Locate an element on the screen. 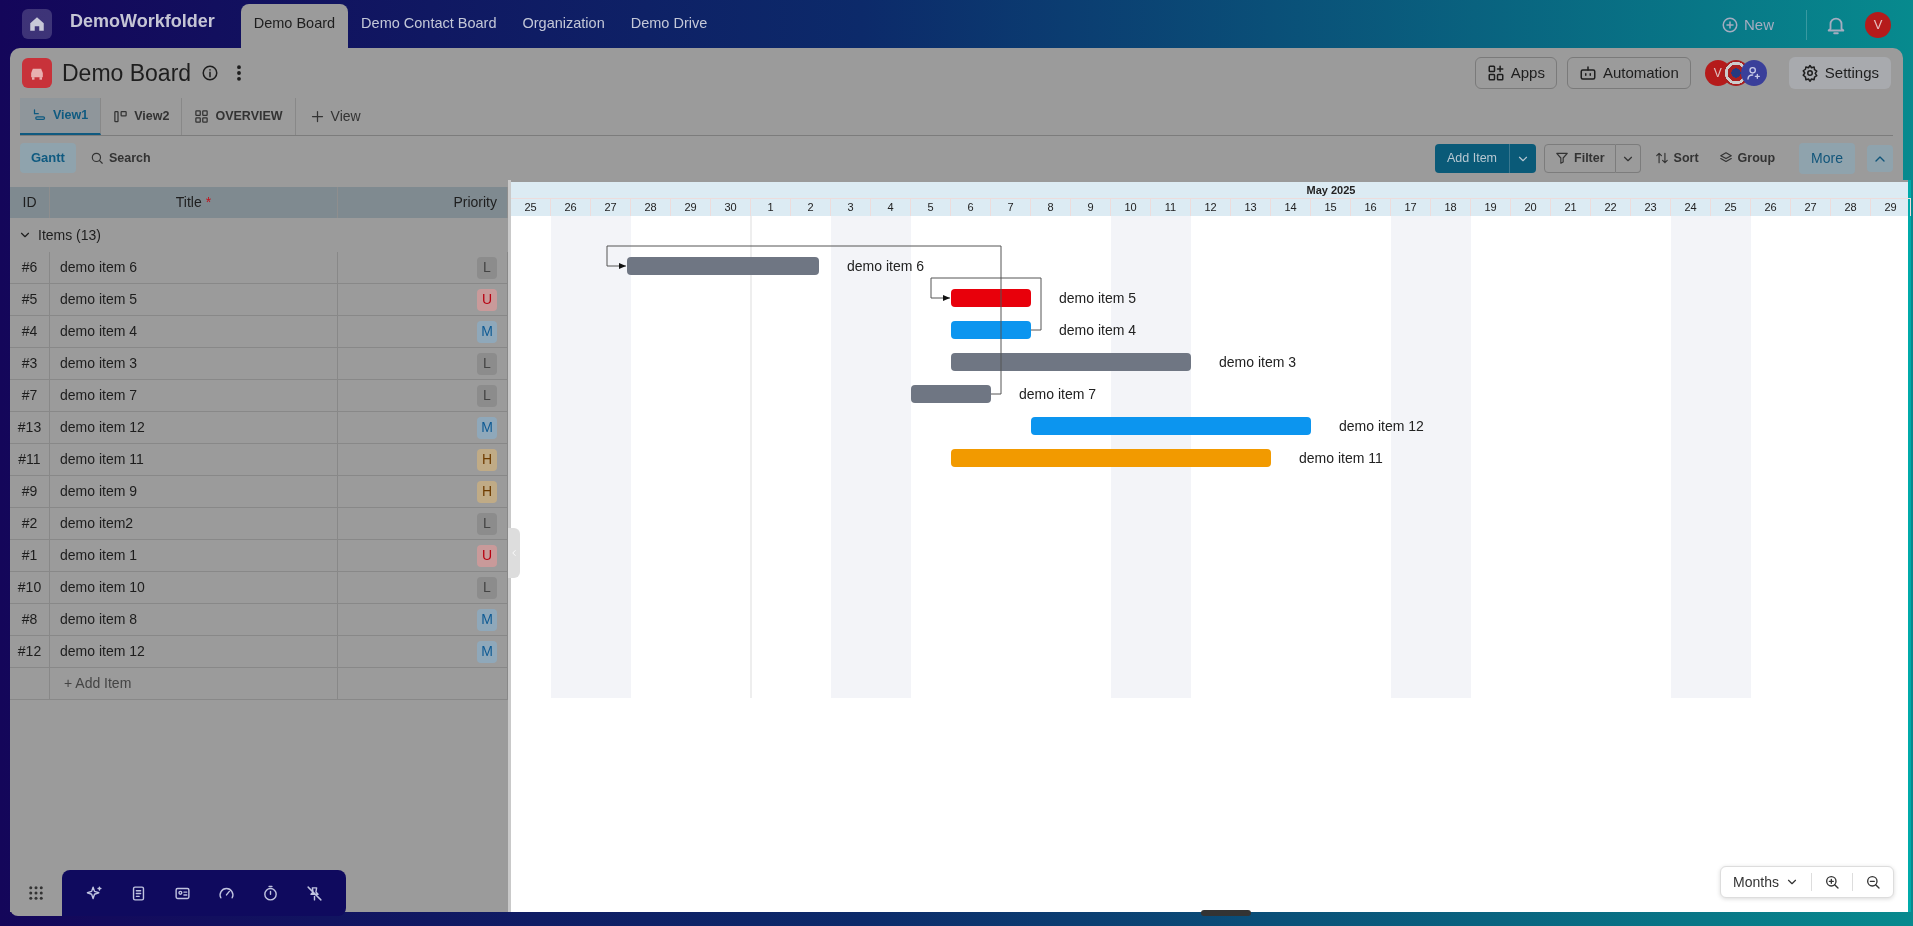 The height and width of the screenshot is (926, 1913). required-mark: * is located at coordinates (208, 202).